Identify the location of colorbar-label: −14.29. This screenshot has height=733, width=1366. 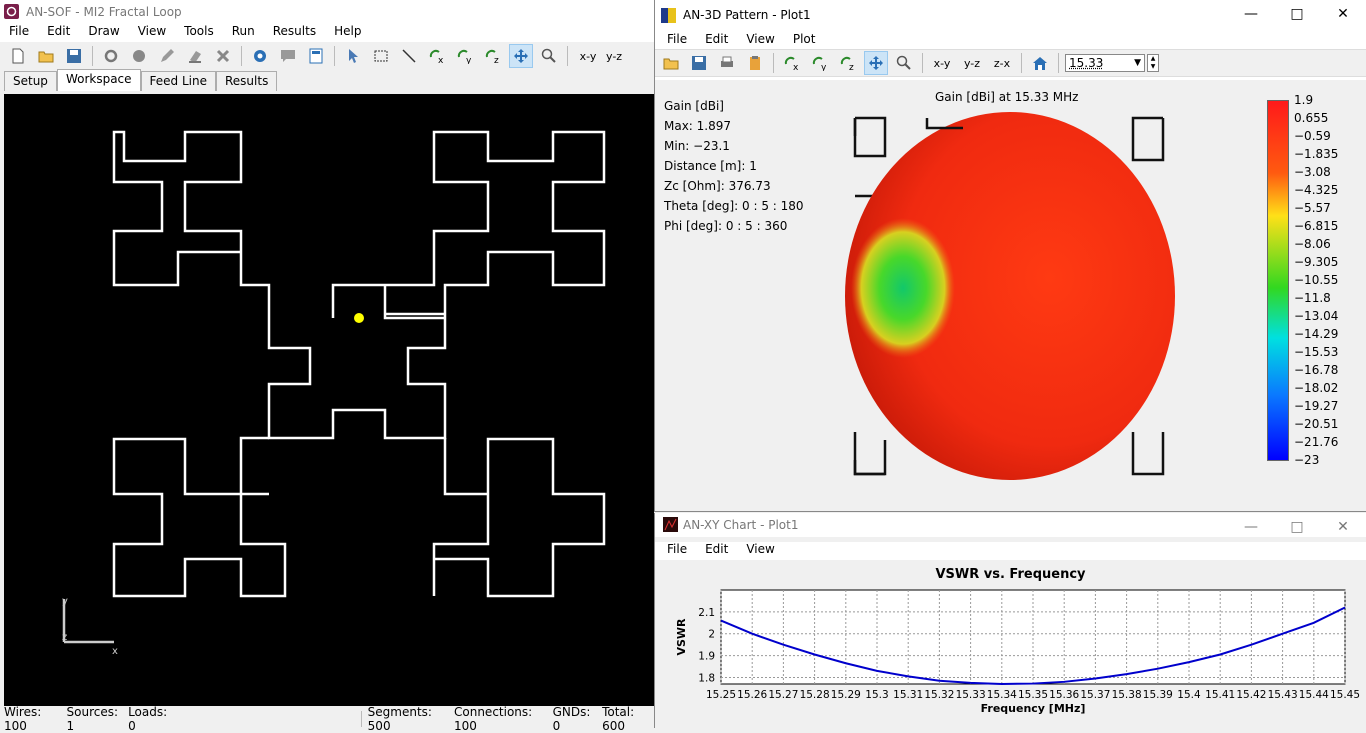
(1316, 334).